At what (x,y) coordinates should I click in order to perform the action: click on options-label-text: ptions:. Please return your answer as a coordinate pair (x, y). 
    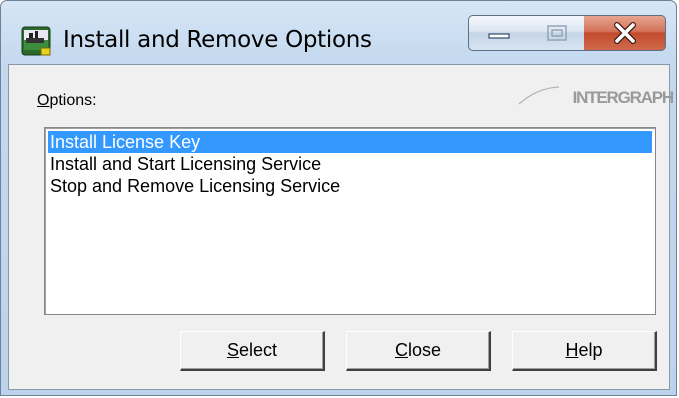
    Looking at the image, I should click on (73, 100).